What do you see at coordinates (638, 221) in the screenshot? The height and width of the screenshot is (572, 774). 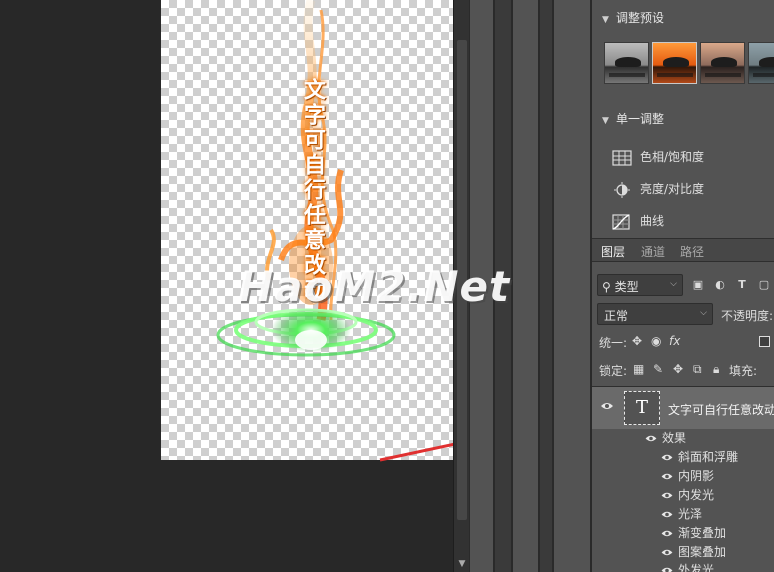 I see `adjust-curves: 曲线` at bounding box center [638, 221].